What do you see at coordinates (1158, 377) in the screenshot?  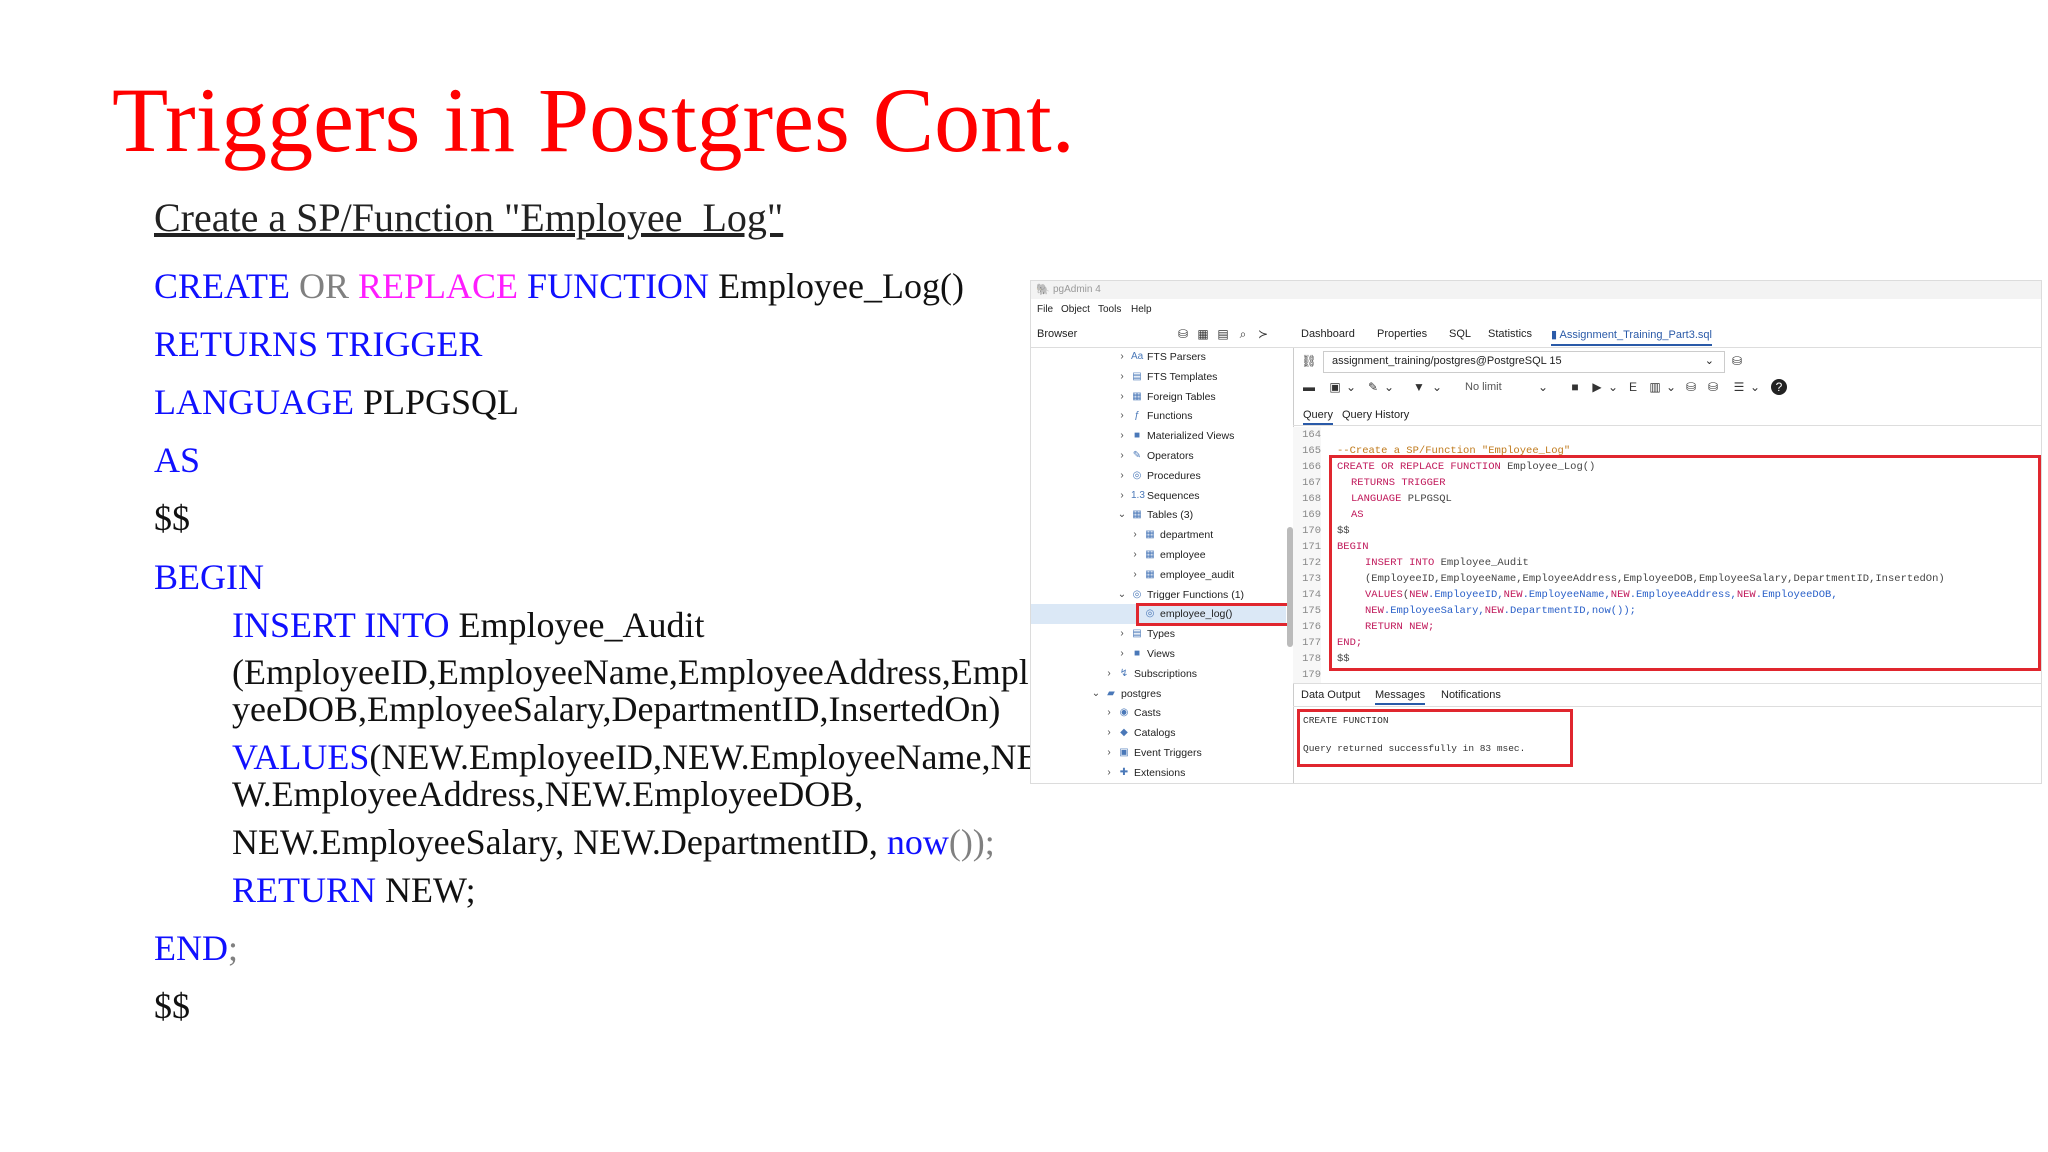 I see `tree-item: › ▤ FTS Templates` at bounding box center [1158, 377].